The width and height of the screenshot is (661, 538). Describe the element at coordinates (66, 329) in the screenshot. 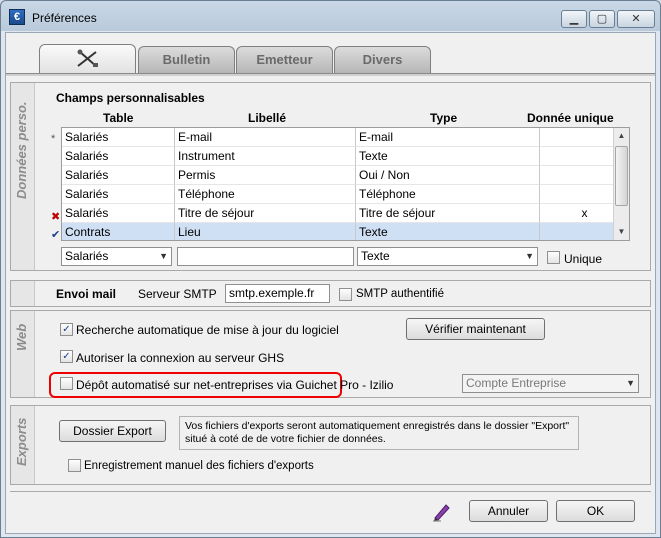

I see `auto-update-checkbox: ✓` at that location.